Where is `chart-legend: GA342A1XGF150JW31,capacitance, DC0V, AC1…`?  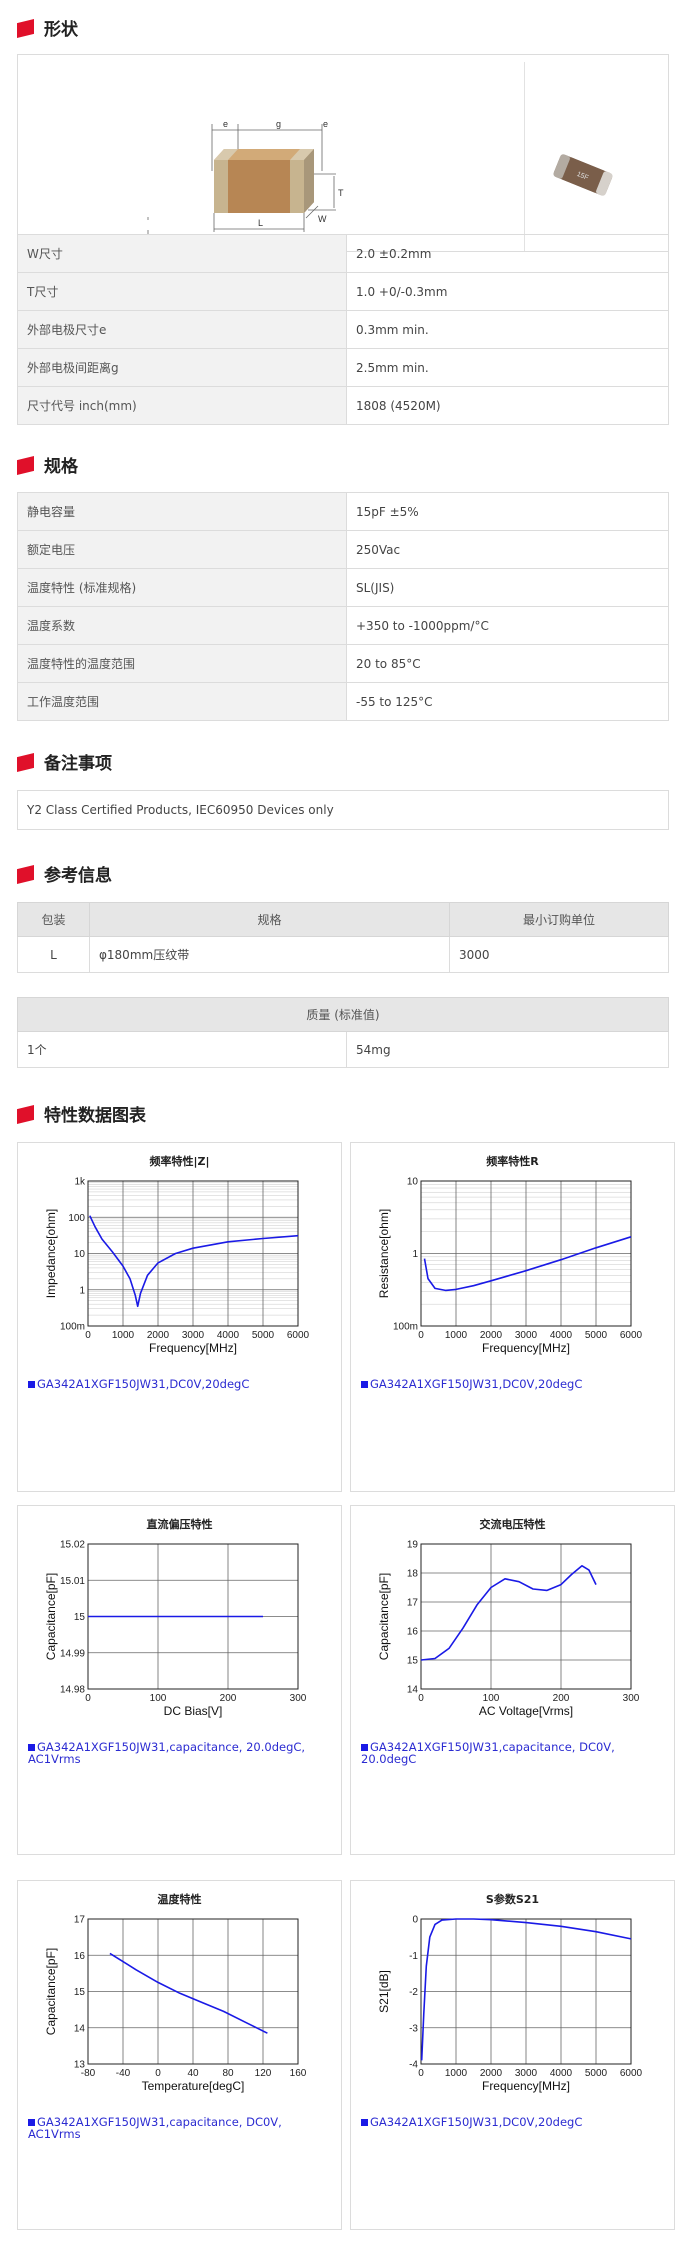
chart-legend: GA342A1XGF150JW31,capacitance, DC0V, AC1… is located at coordinates (180, 2128).